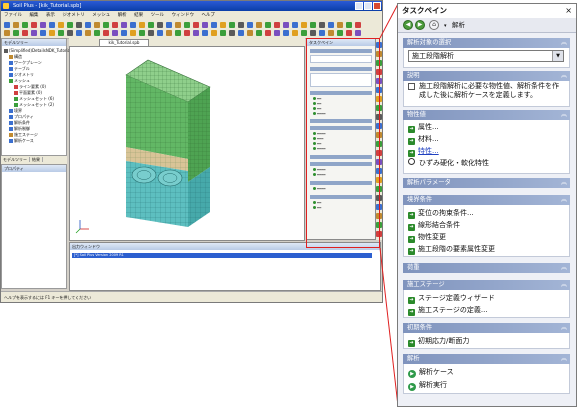 Image resolution: width=580 pixels, height=410 pixels. What do you see at coordinates (486, 200) in the screenshot?
I see `section-header-boundary: 境界条件 ︽` at bounding box center [486, 200].